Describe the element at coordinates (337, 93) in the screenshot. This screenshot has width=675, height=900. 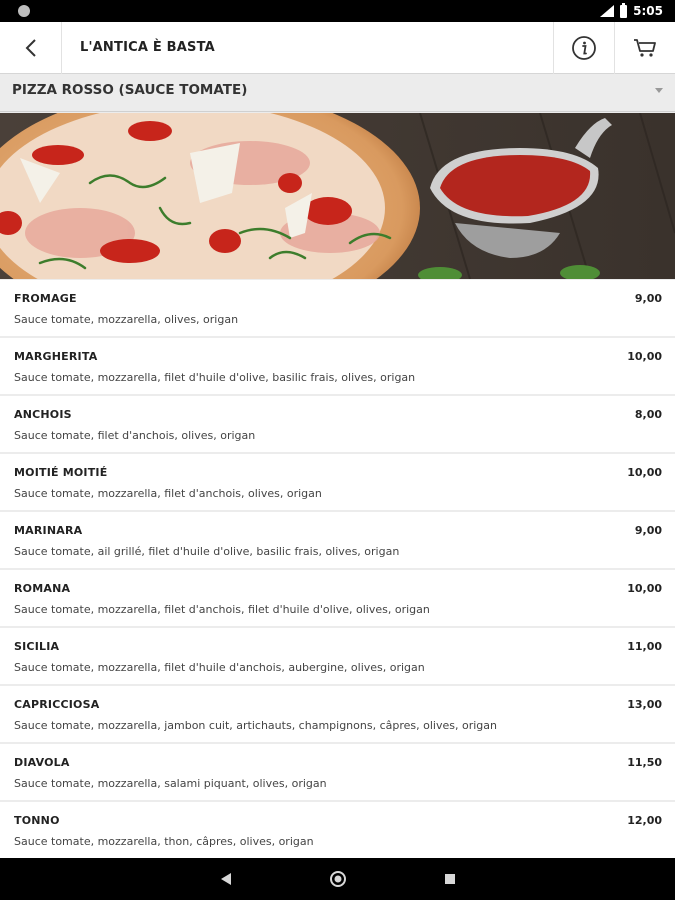
I see `category-selector: PIZZA ROSSO (SAUCE TOMATE)` at that location.